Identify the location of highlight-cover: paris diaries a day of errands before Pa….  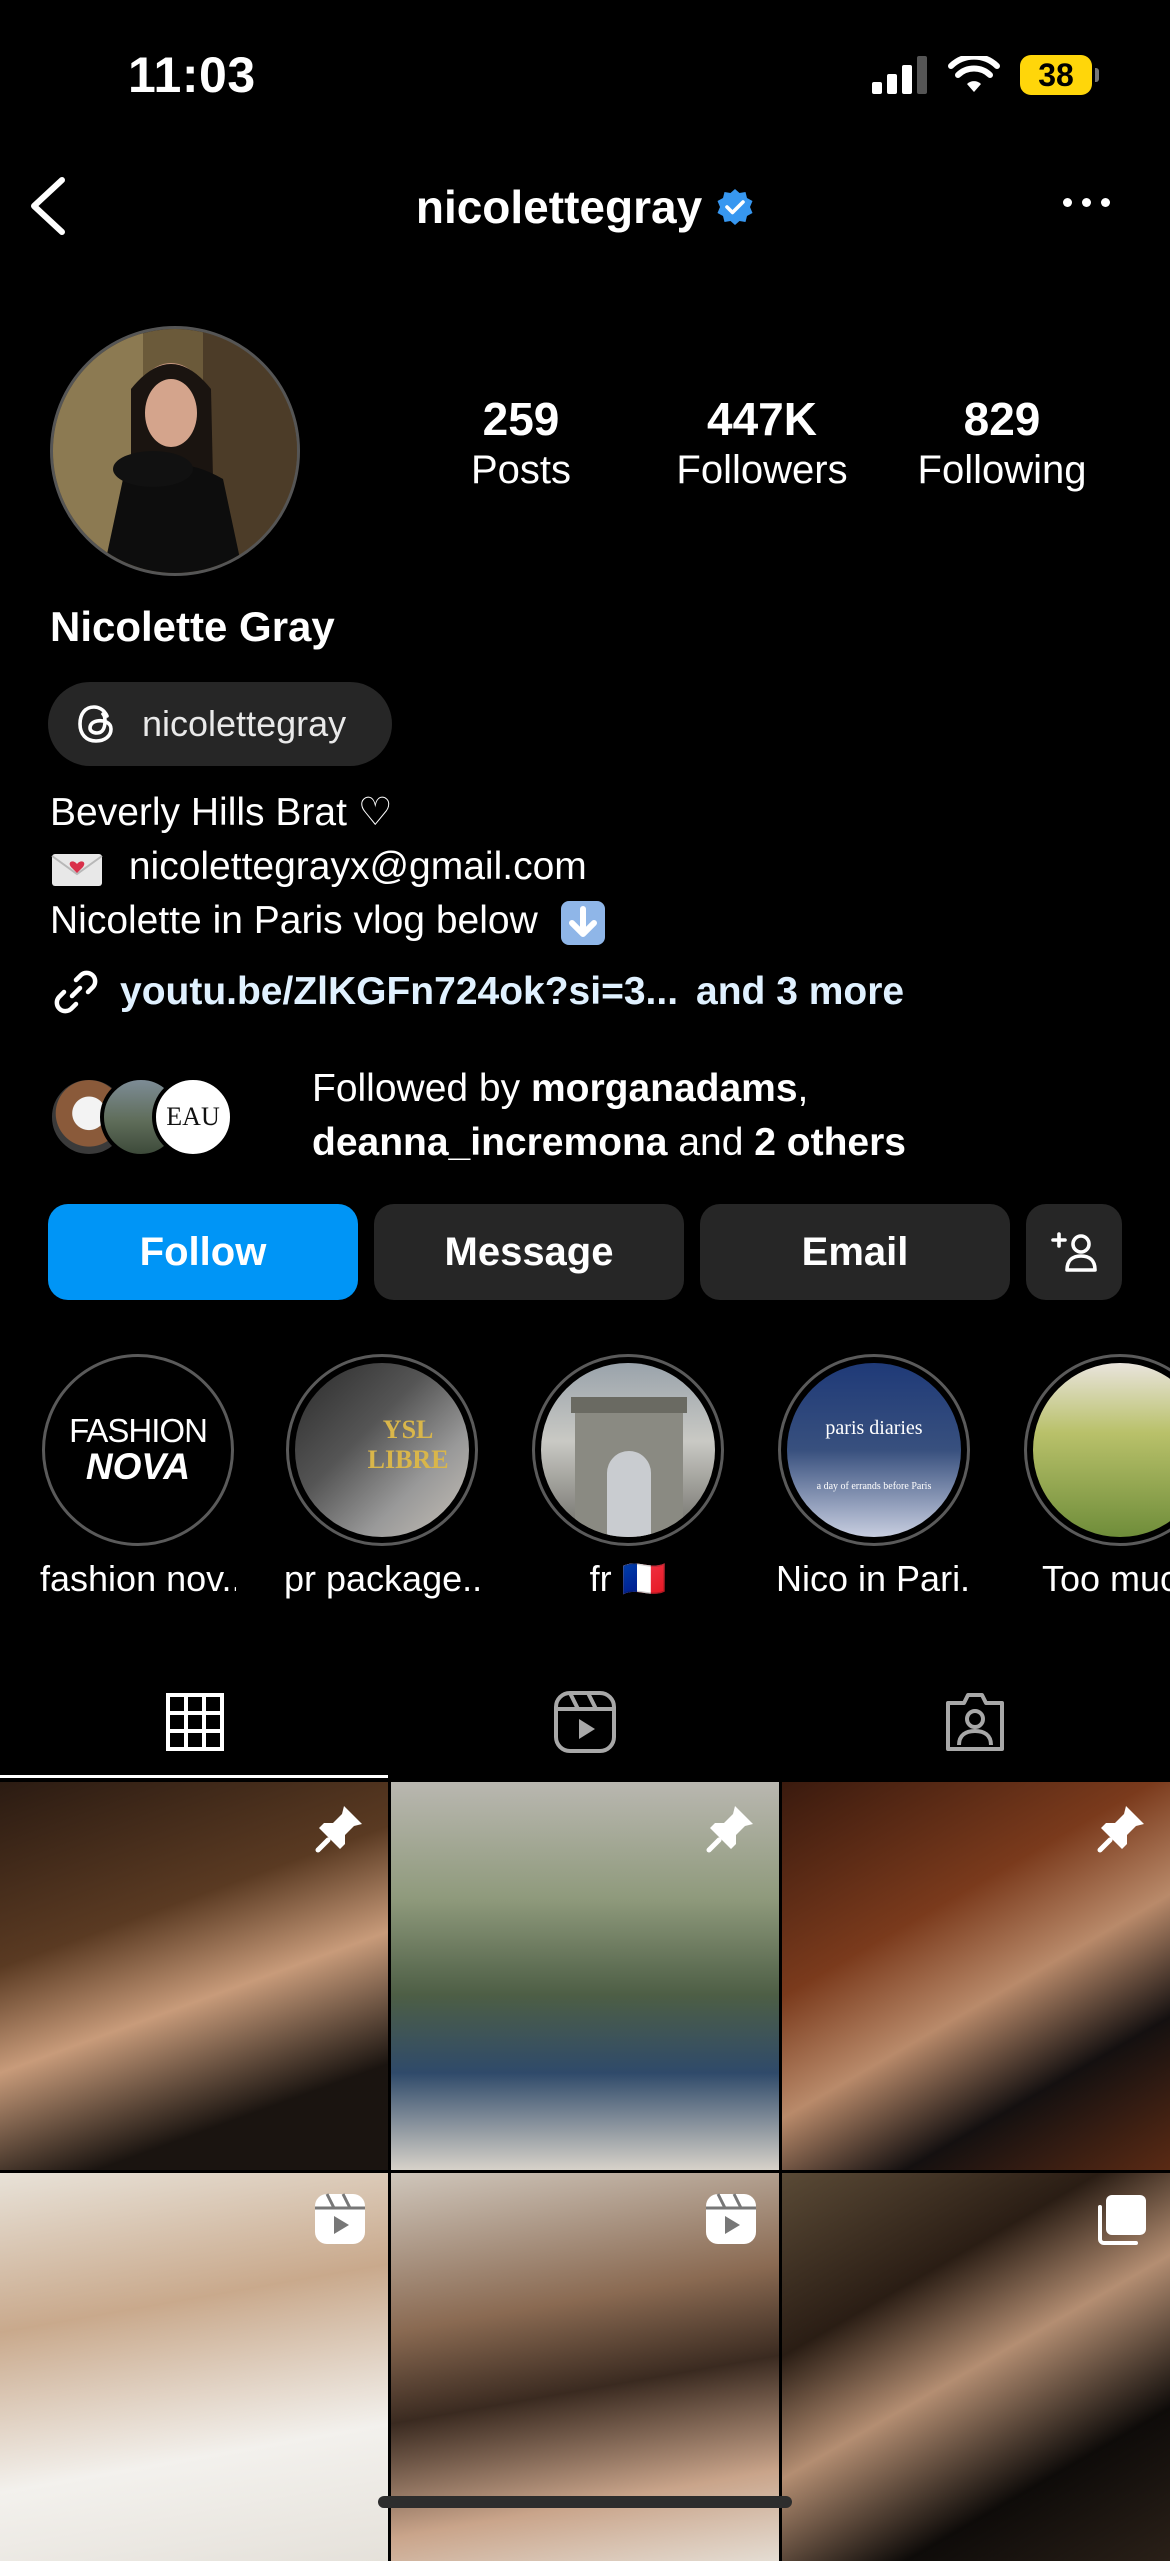
(874, 1450).